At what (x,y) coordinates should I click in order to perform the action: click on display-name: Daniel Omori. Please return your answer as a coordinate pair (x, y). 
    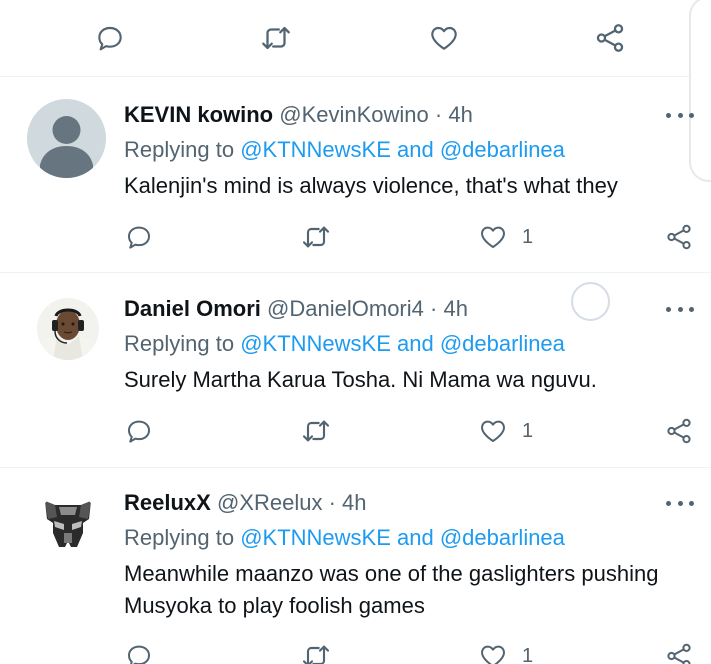
    Looking at the image, I should click on (192, 308).